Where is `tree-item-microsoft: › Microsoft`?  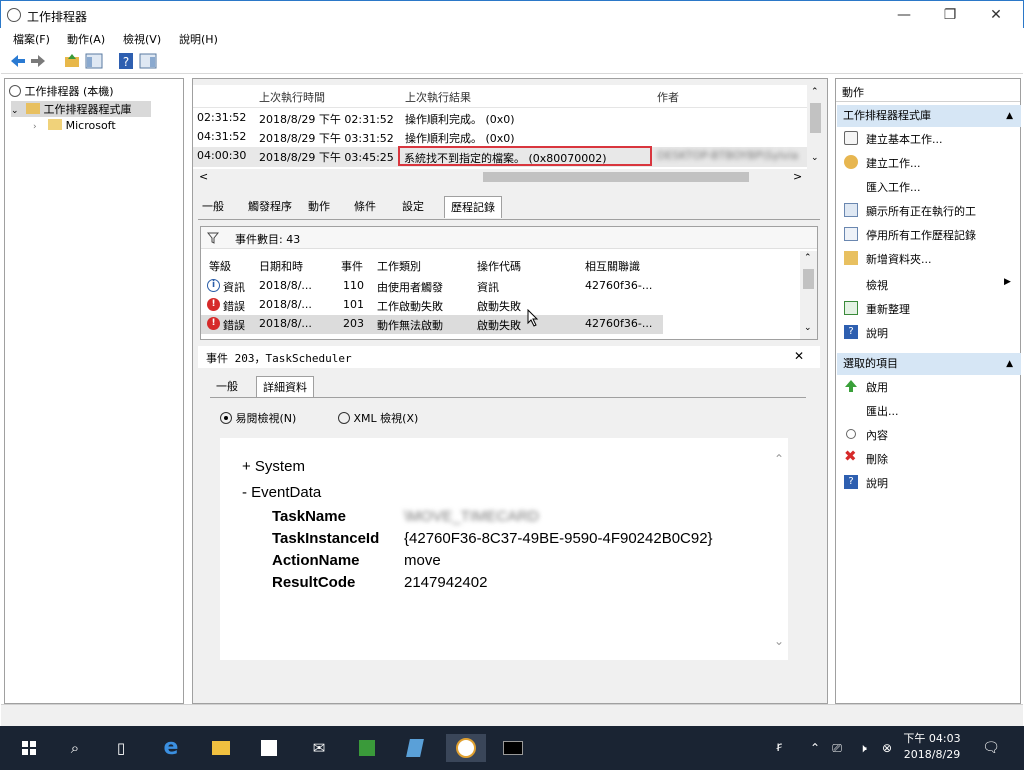
tree-item-microsoft: › Microsoft is located at coordinates (74, 125).